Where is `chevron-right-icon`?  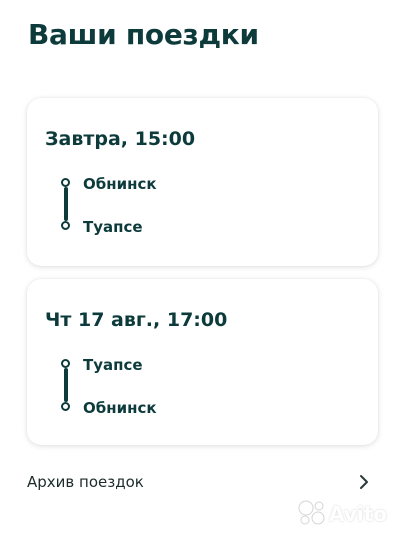
chevron-right-icon is located at coordinates (364, 482).